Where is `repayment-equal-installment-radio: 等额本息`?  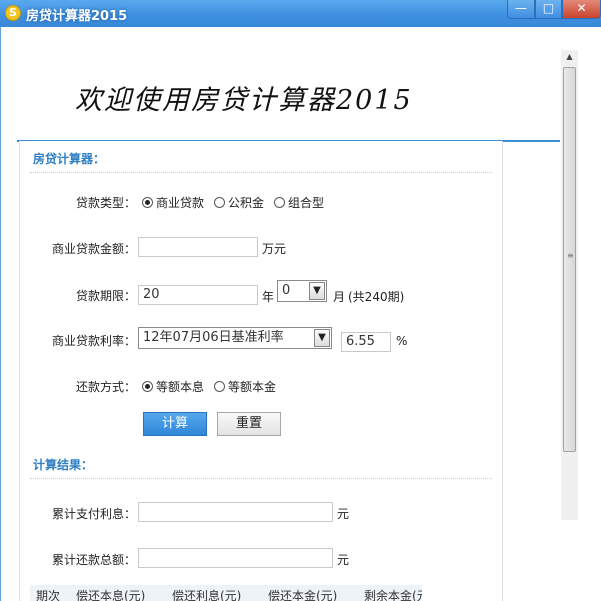 repayment-equal-installment-radio: 等额本息 is located at coordinates (173, 386).